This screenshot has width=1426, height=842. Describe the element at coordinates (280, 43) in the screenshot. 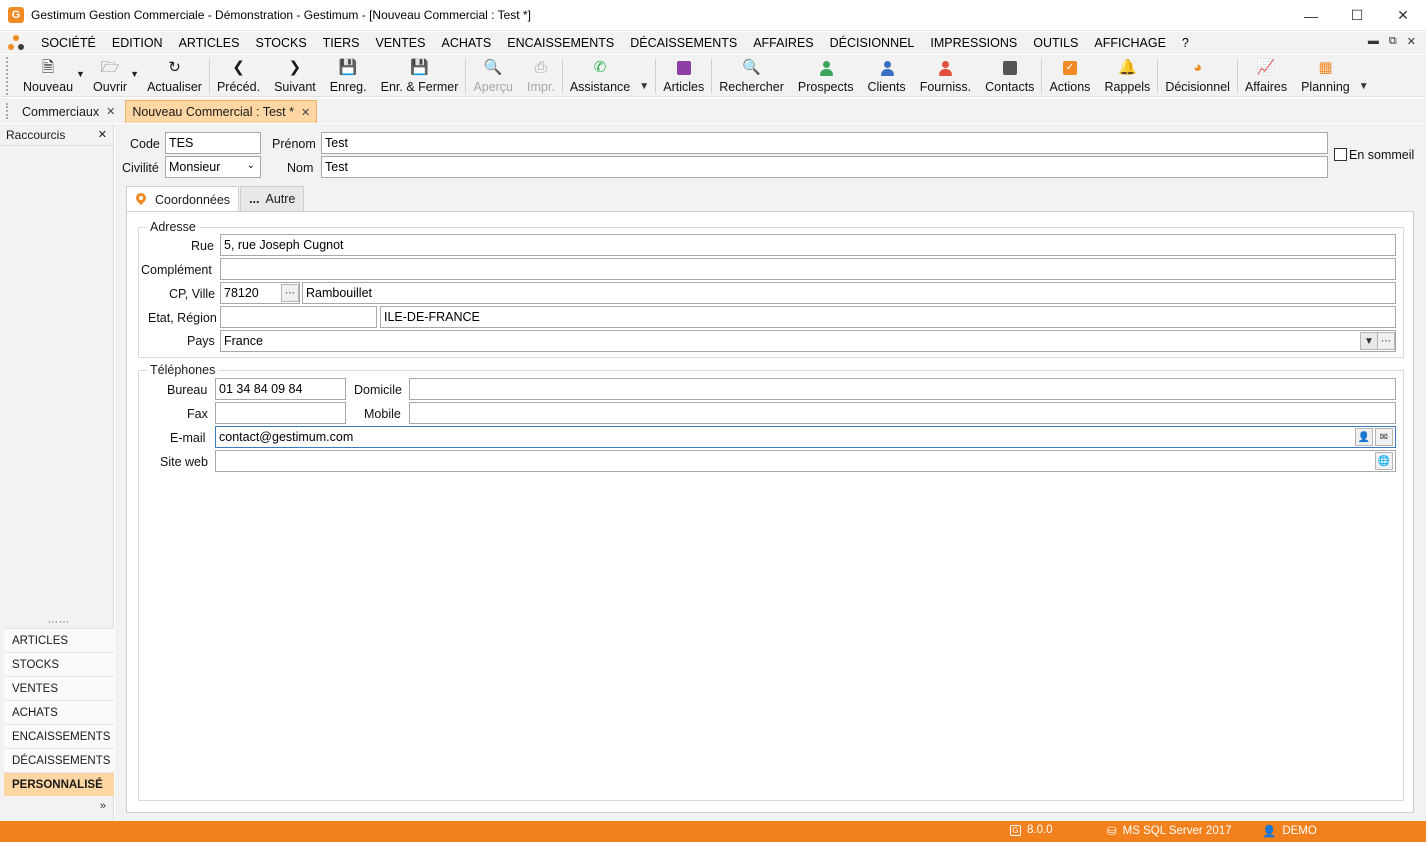

I see `menu-stocks: STOCKS` at that location.